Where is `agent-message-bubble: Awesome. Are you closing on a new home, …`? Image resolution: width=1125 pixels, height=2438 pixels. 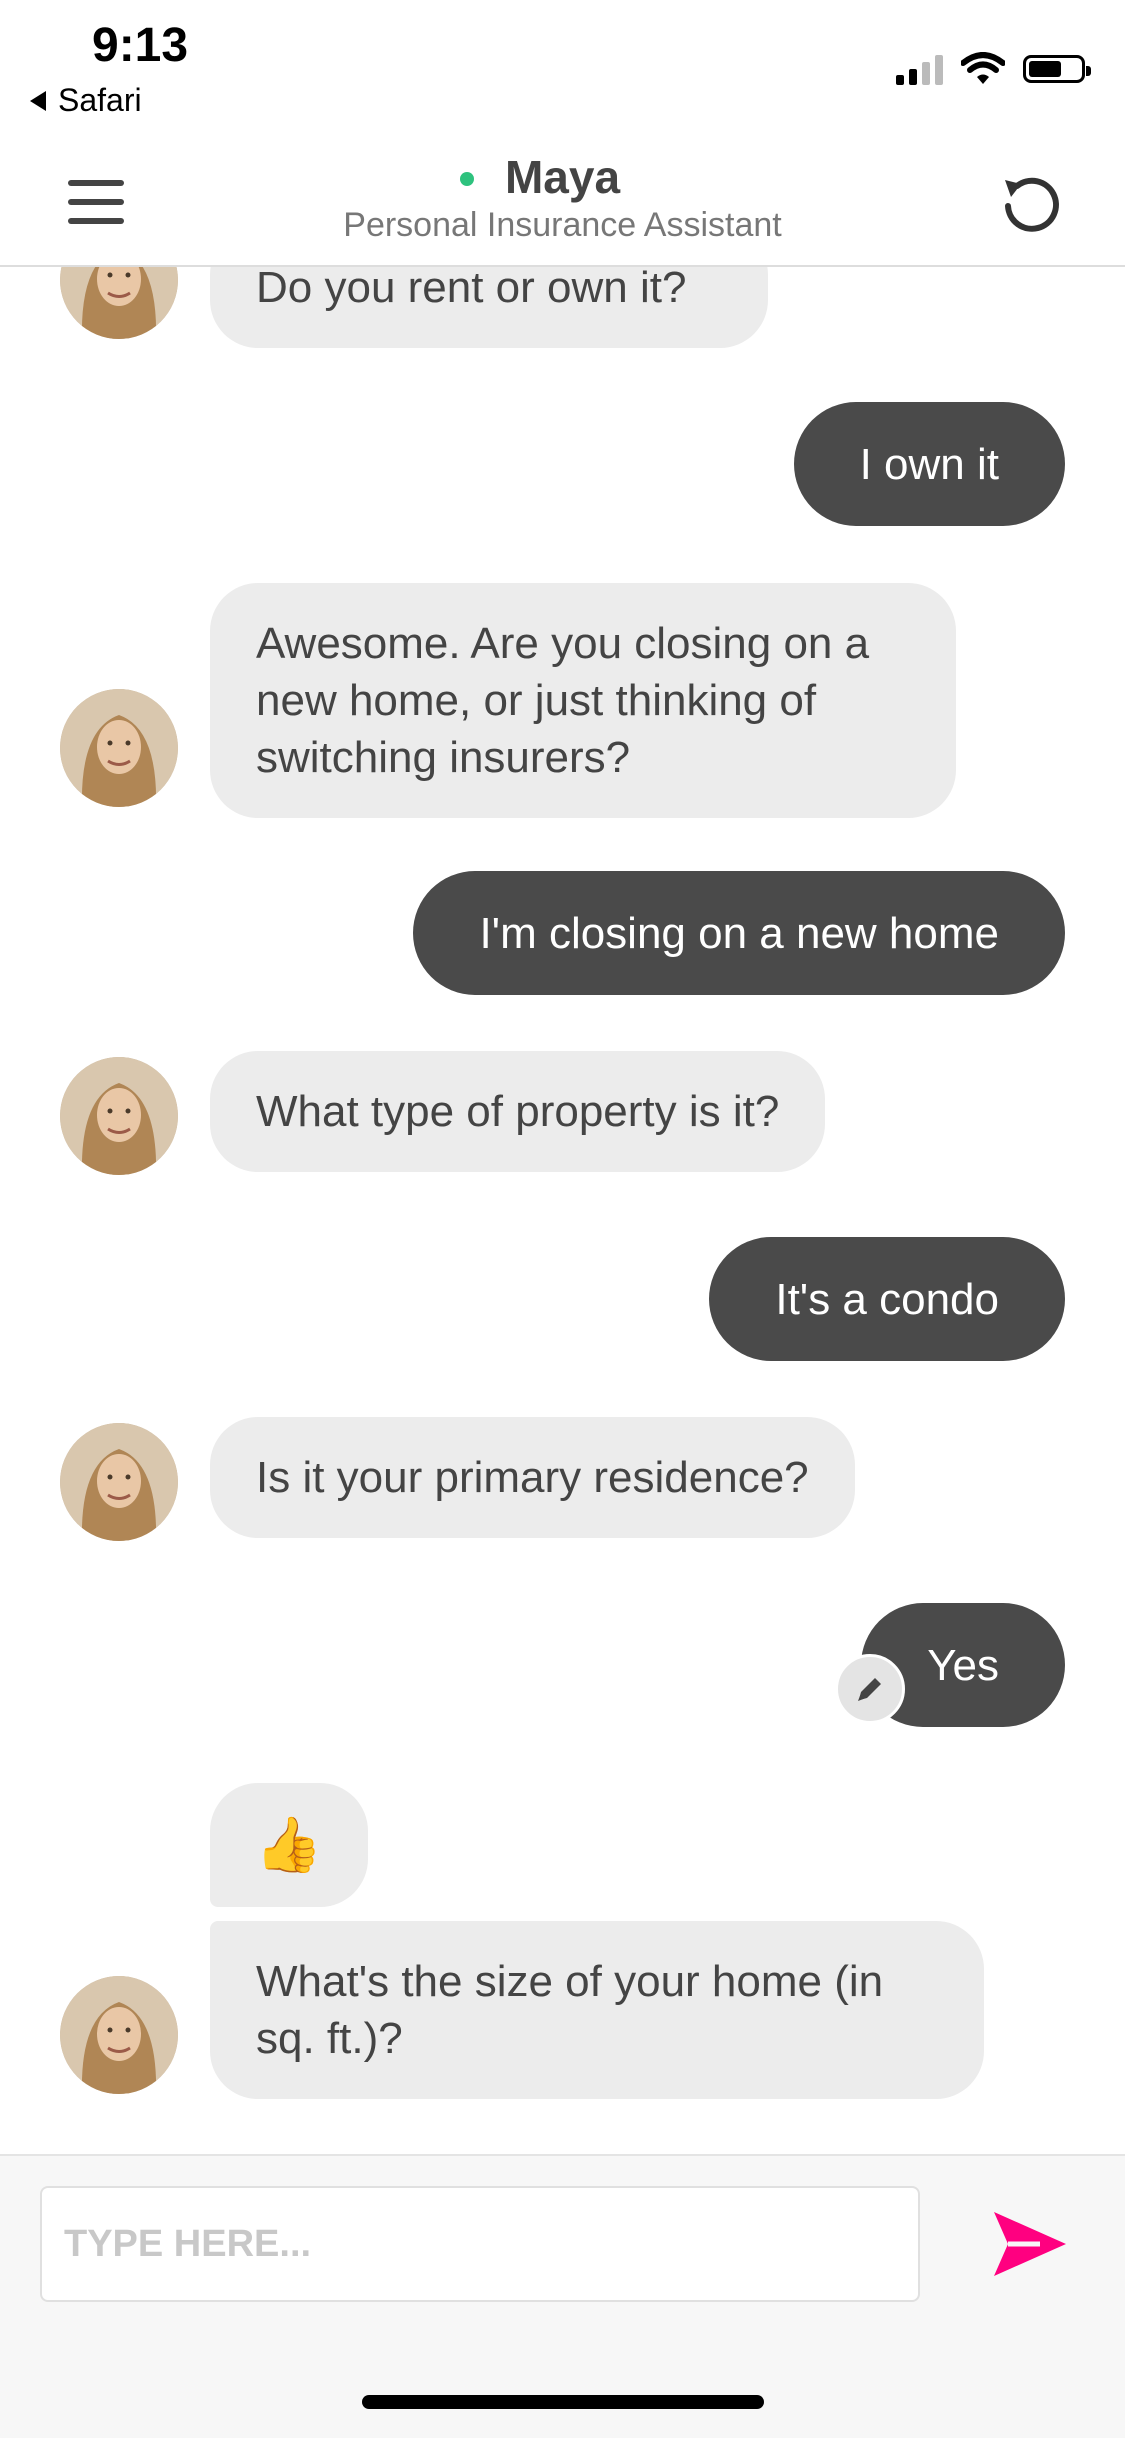 agent-message-bubble: Awesome. Are you closing on a new home, … is located at coordinates (583, 700).